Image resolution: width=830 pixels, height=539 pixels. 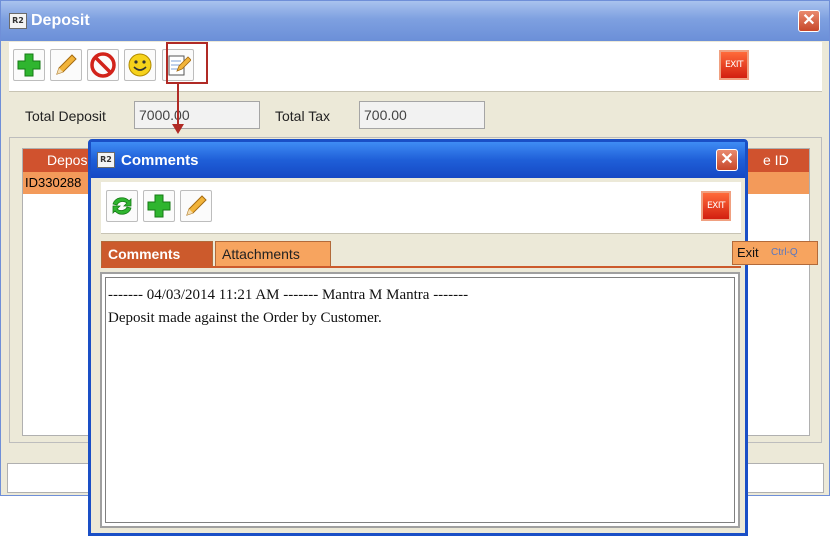 What do you see at coordinates (178, 129) in the screenshot?
I see `annotation-arrow-head` at bounding box center [178, 129].